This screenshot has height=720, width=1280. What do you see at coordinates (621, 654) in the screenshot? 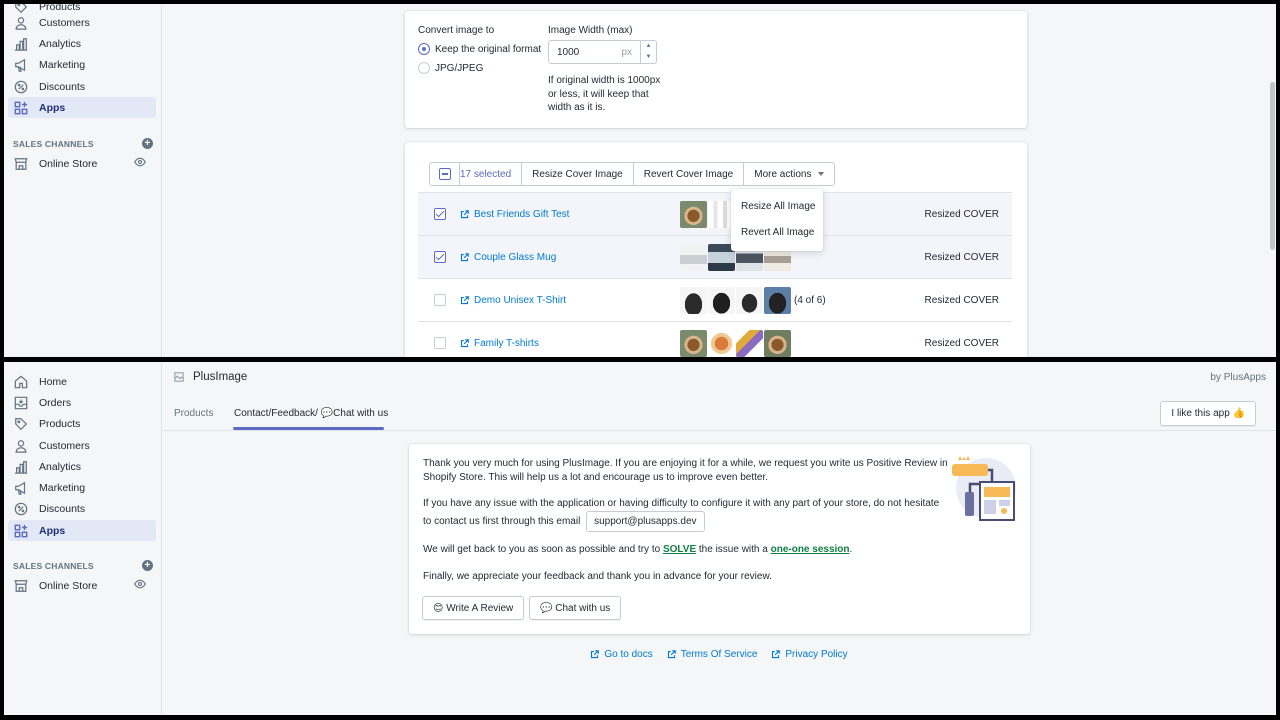
I see `go-to-docs-link: Go to docs` at bounding box center [621, 654].